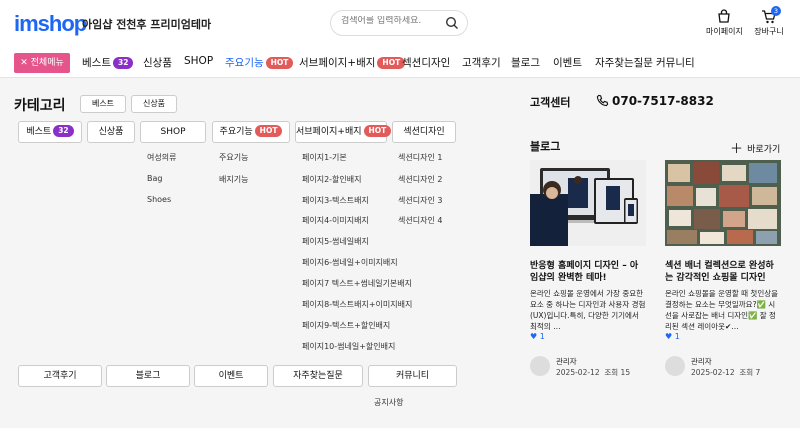 The width and height of the screenshot is (800, 428). What do you see at coordinates (233, 157) in the screenshot?
I see `feature-sub-item: 주요기능` at bounding box center [233, 157].